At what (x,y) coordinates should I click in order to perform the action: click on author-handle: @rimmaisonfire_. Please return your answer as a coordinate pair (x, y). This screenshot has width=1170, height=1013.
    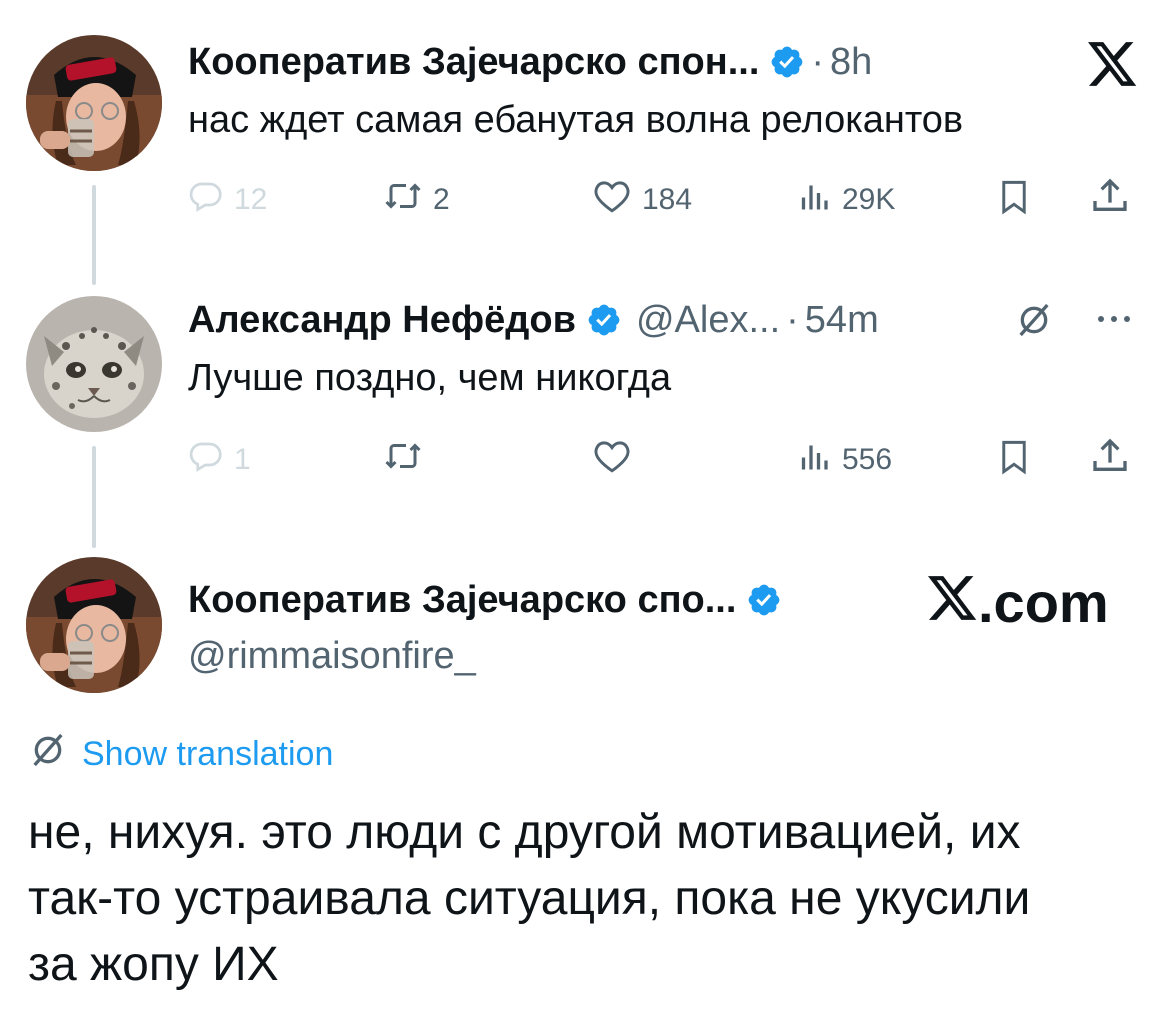
    Looking at the image, I should click on (332, 656).